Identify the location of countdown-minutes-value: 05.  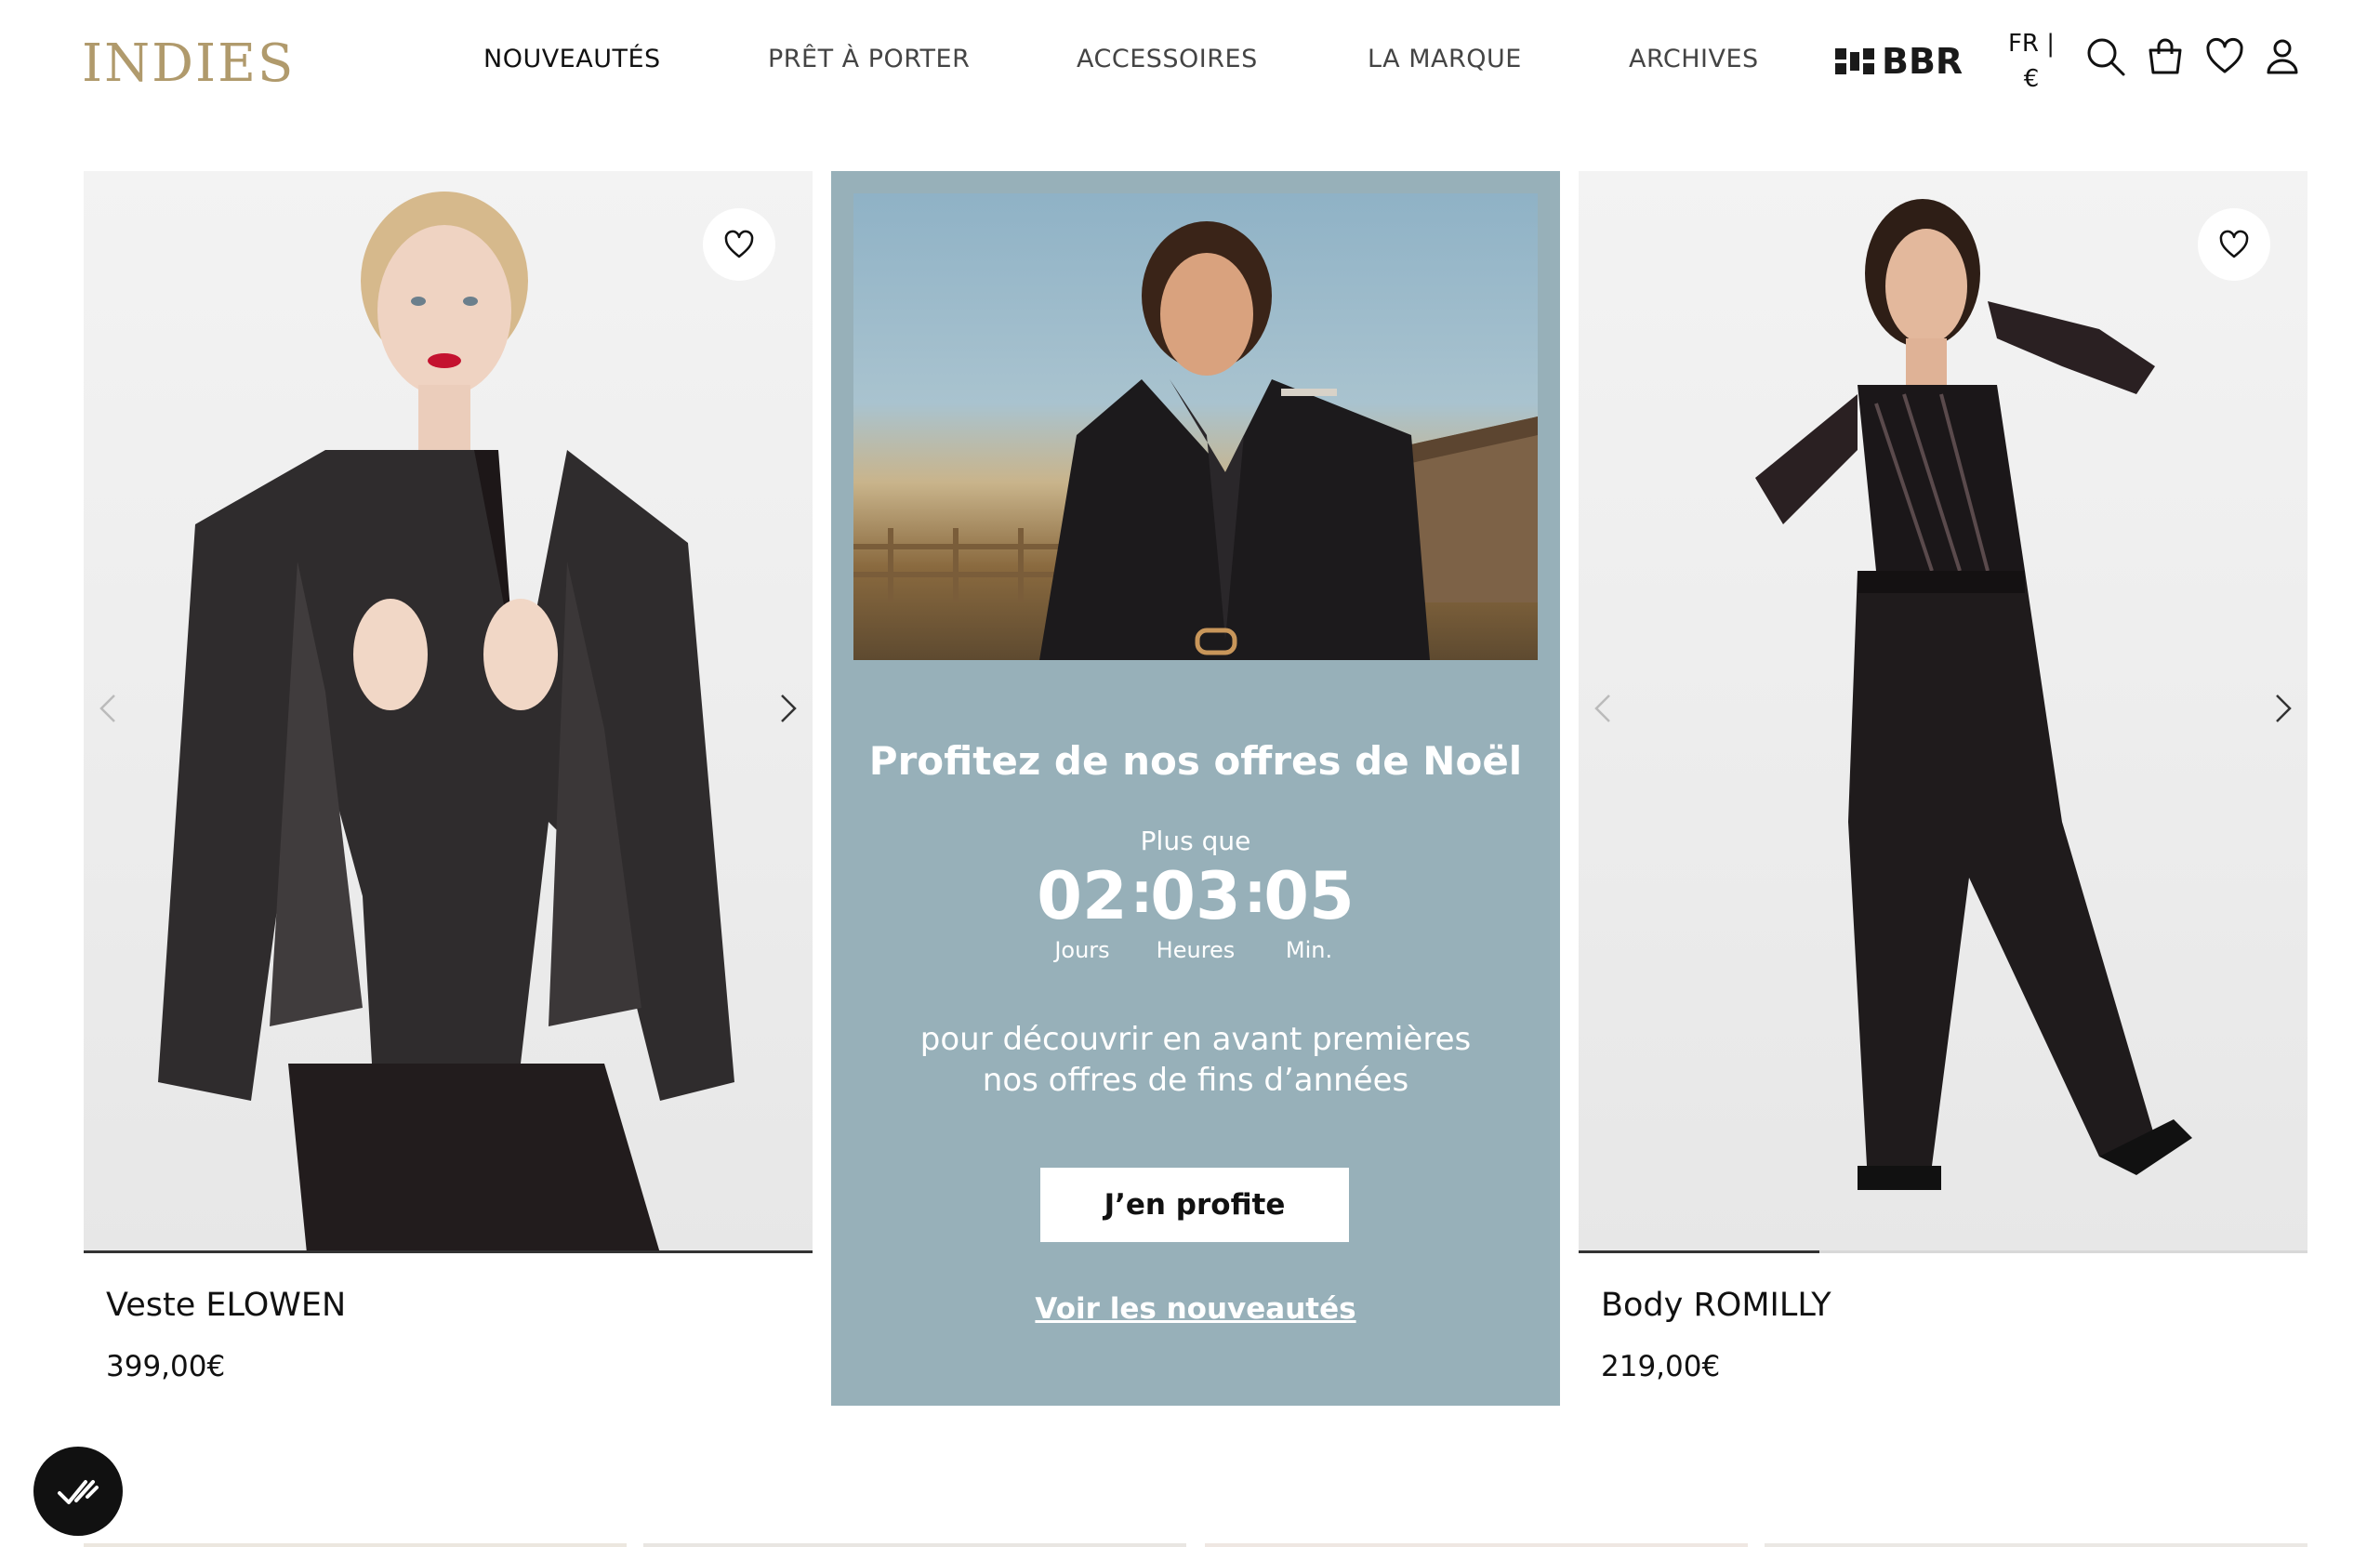
(1309, 896).